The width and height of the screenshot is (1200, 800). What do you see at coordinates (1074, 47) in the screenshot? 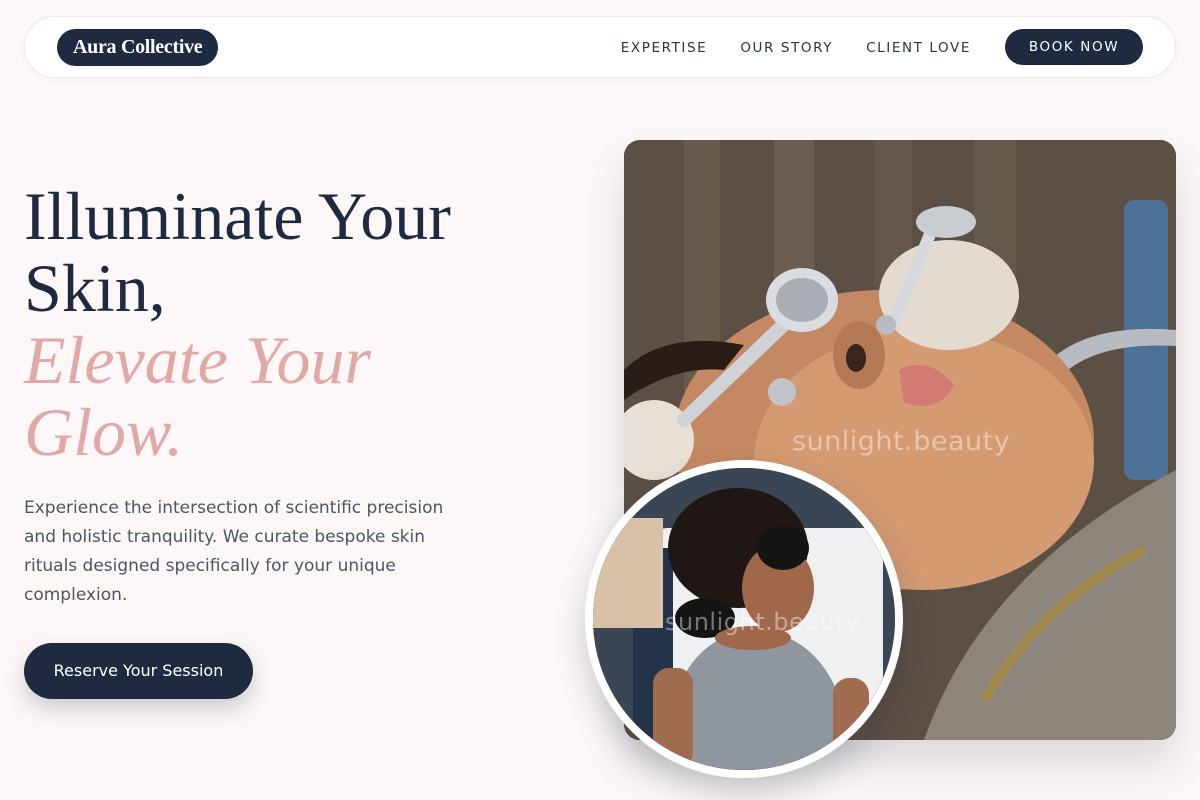
I see `book-now-button: BOOK NOW` at bounding box center [1074, 47].